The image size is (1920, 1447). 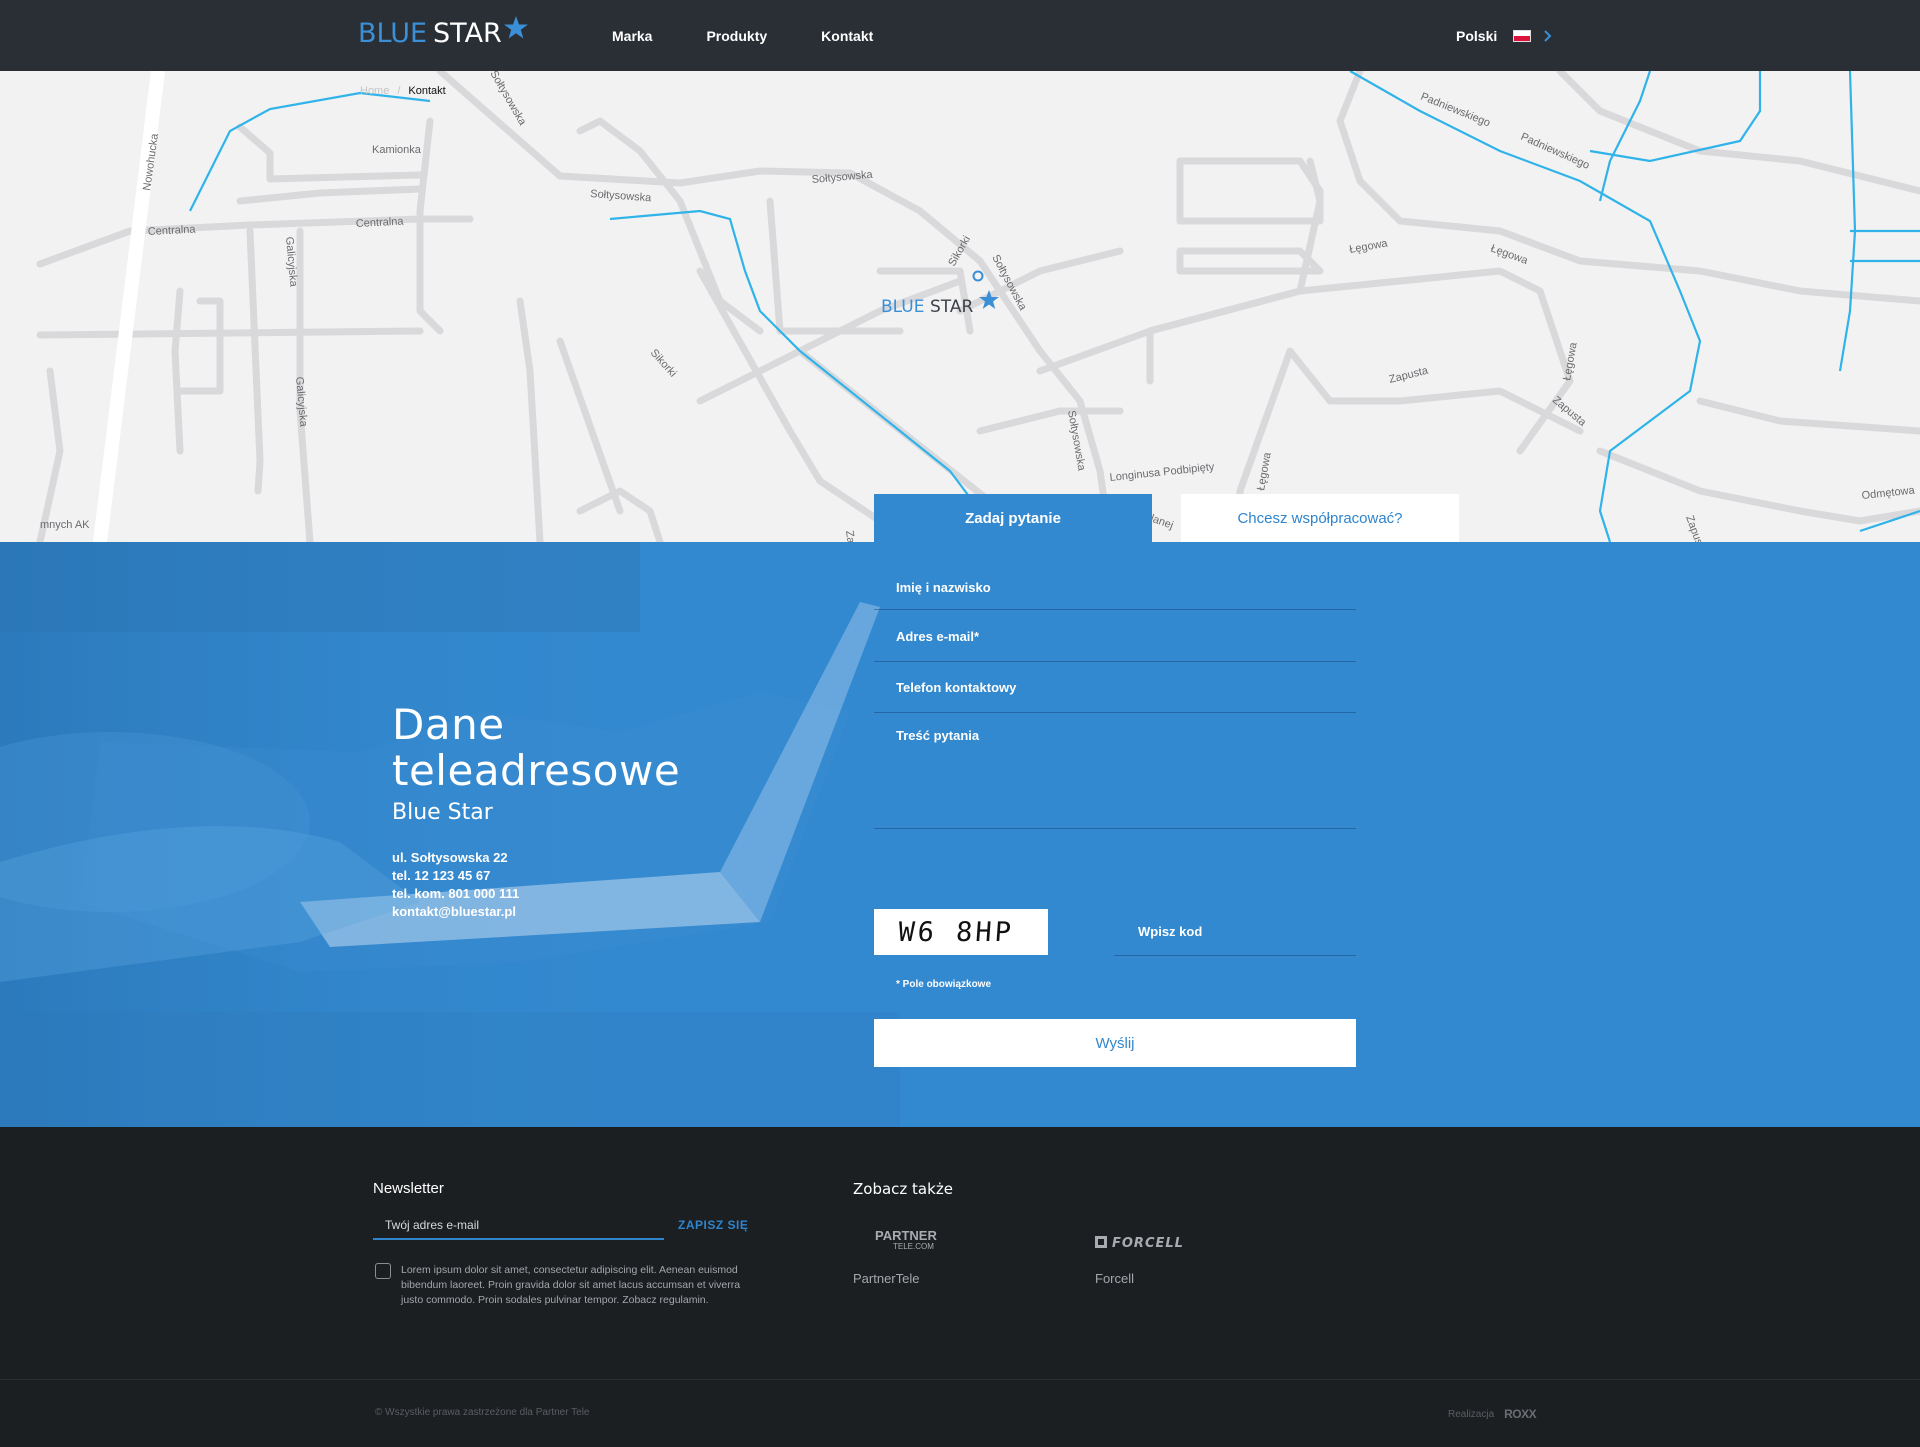 I want to click on email-field-wrapper, so click(x=1115, y=636).